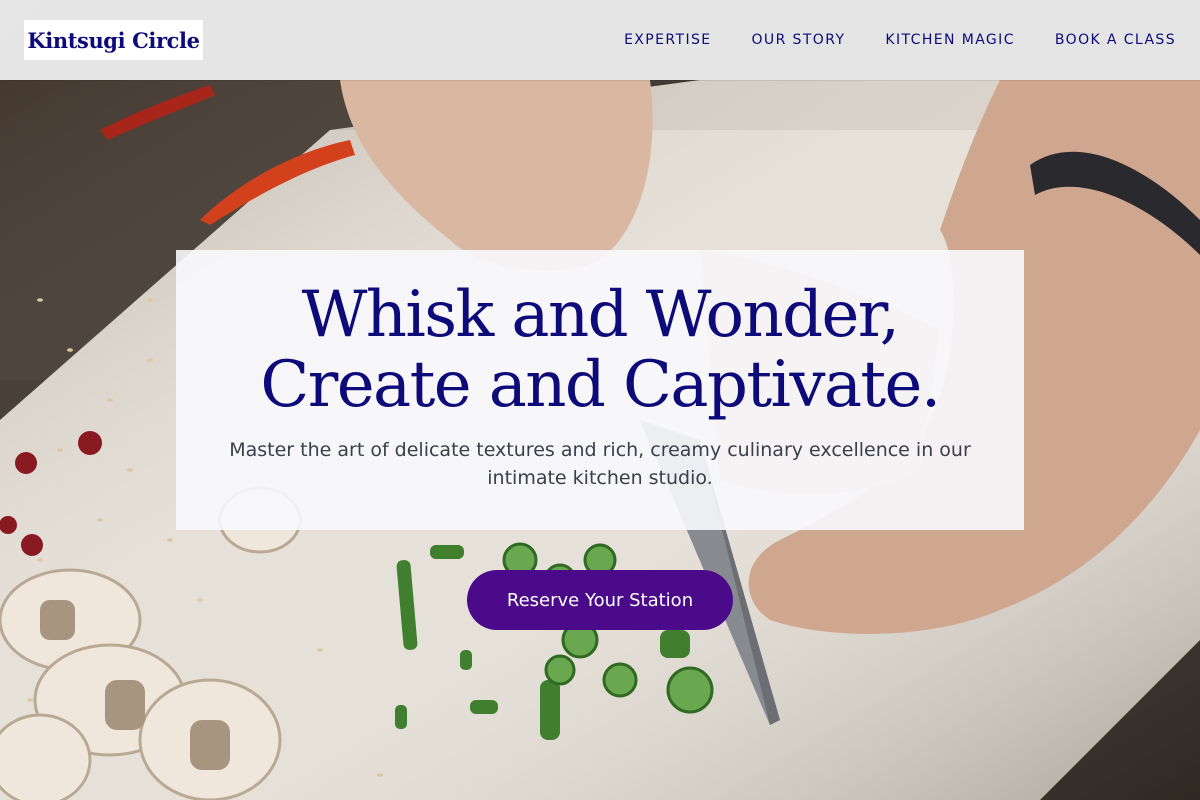 The width and height of the screenshot is (1200, 800). I want to click on nav-link-book-a-class: BOOK A CLASS, so click(1115, 40).